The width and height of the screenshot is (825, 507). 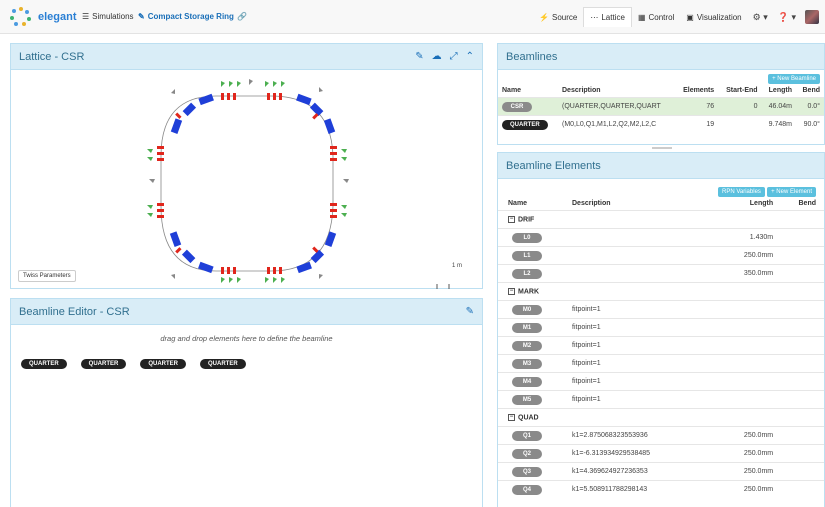 I want to click on element-group-row: − MARK, so click(x=661, y=291).